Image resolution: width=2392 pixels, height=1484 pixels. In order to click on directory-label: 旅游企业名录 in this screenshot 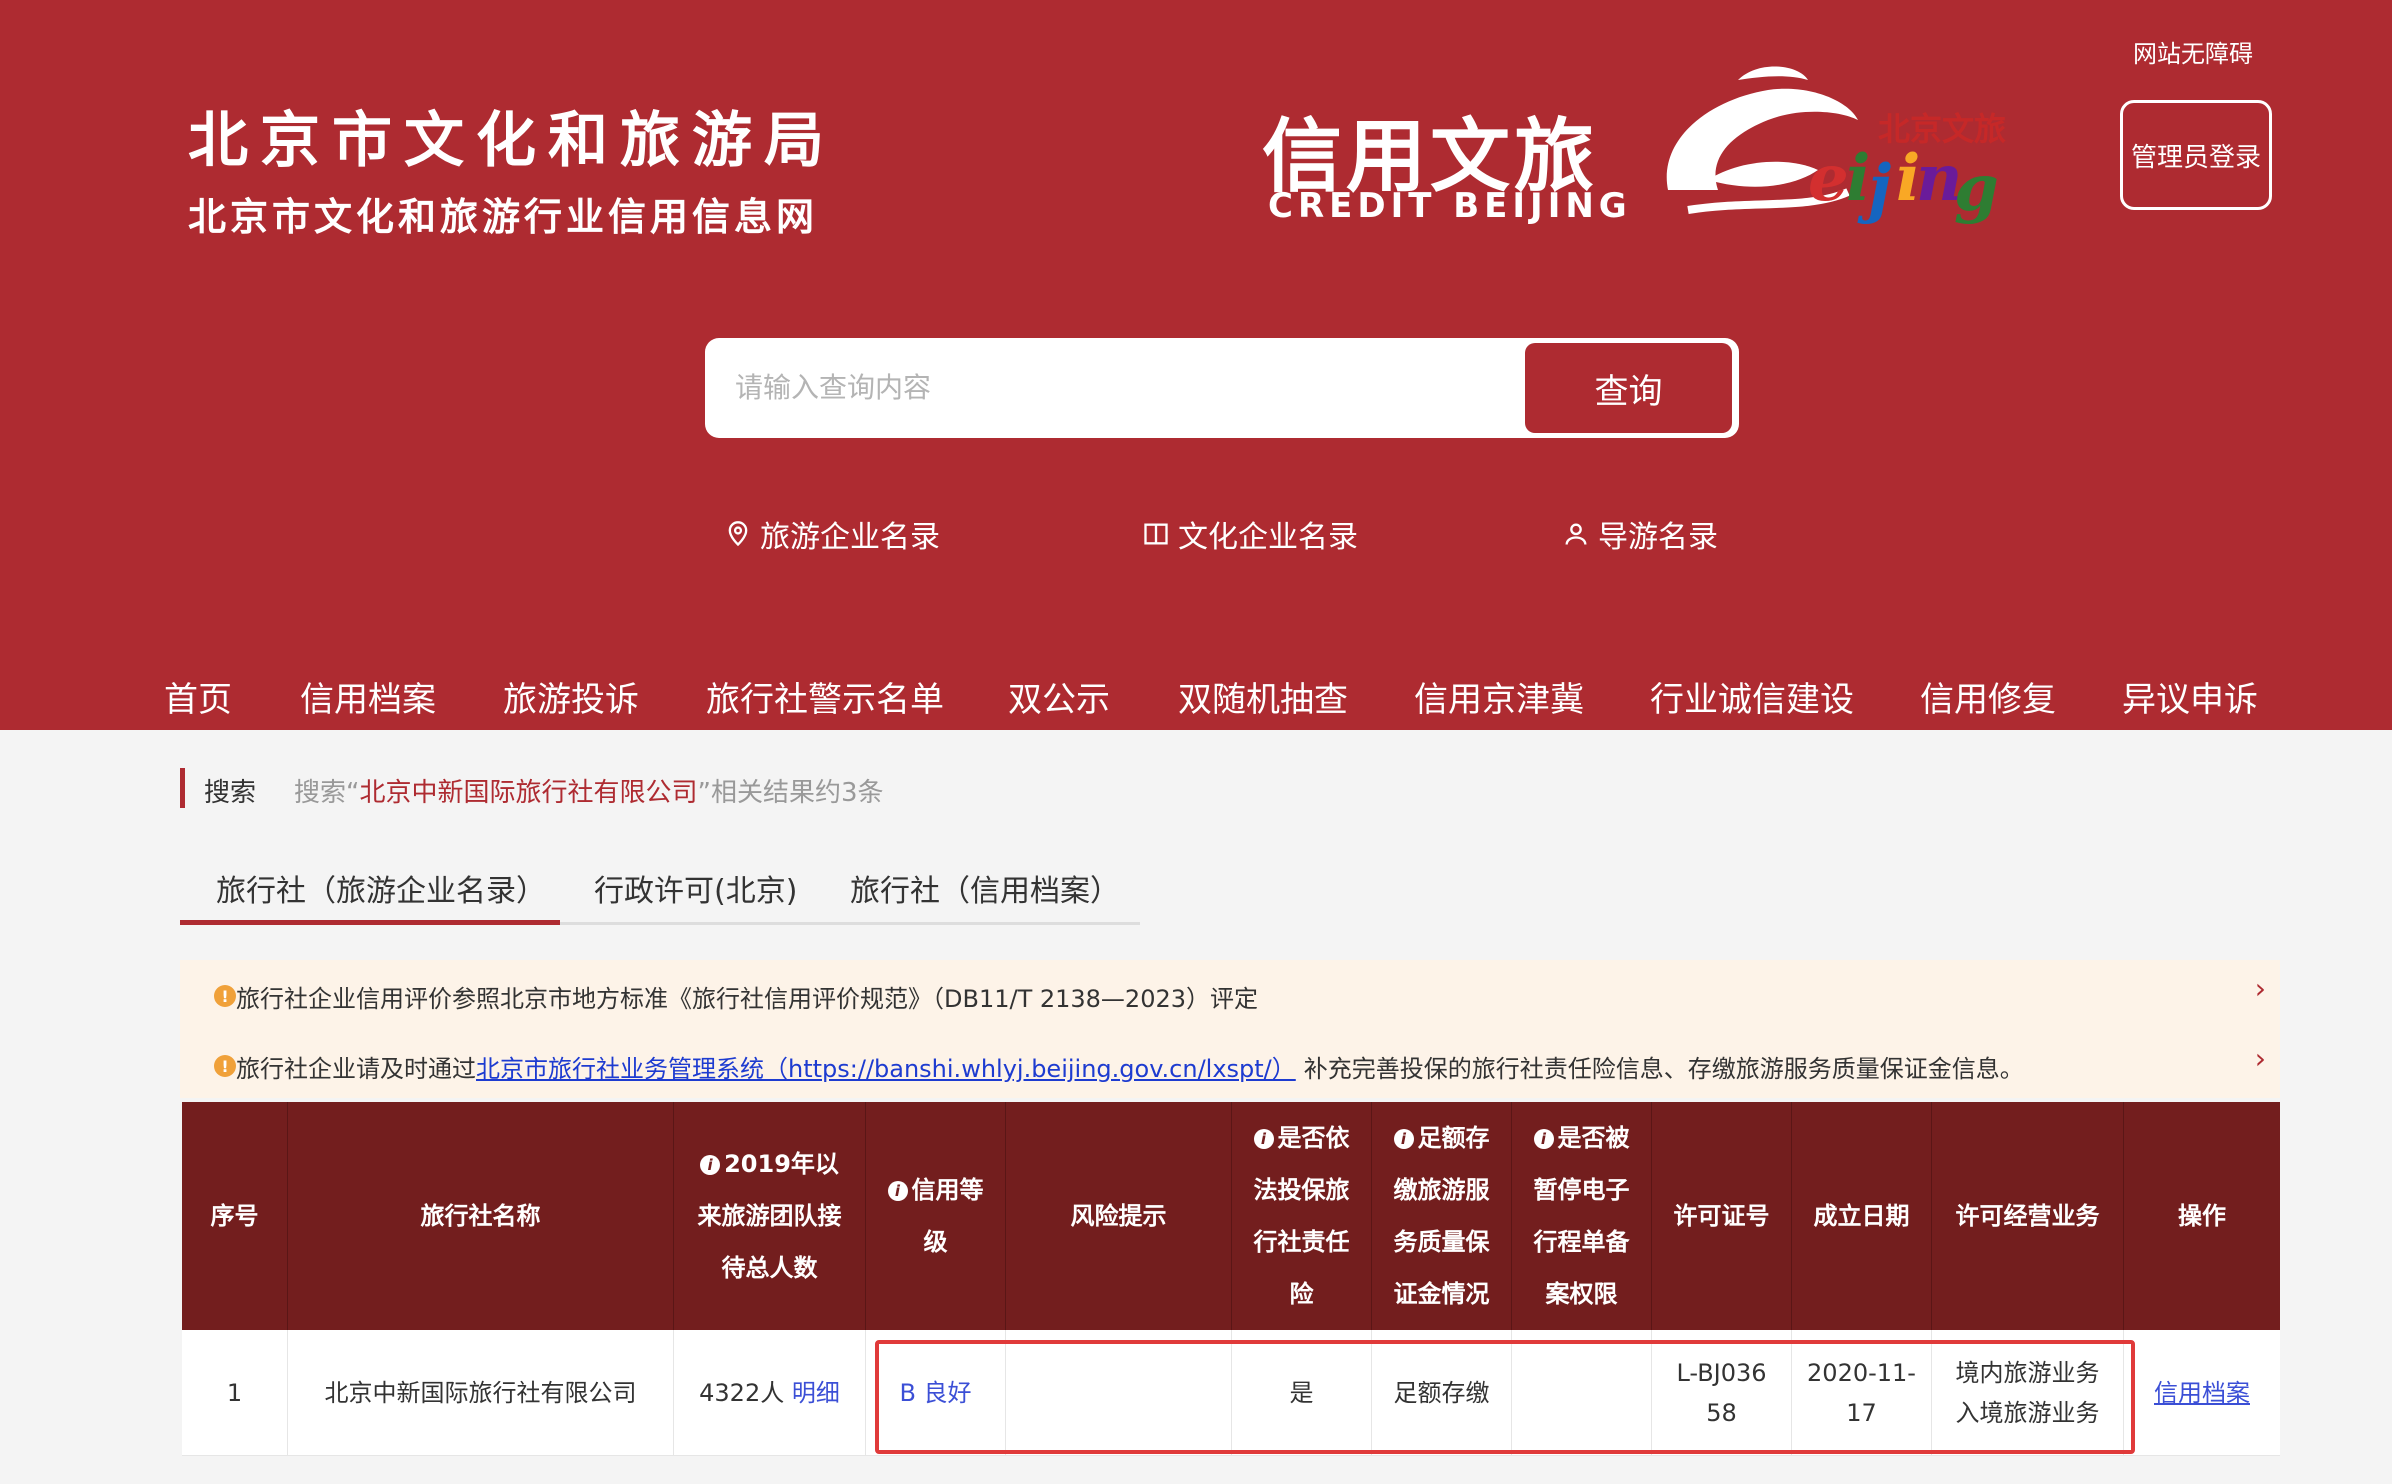, I will do `click(850, 537)`.